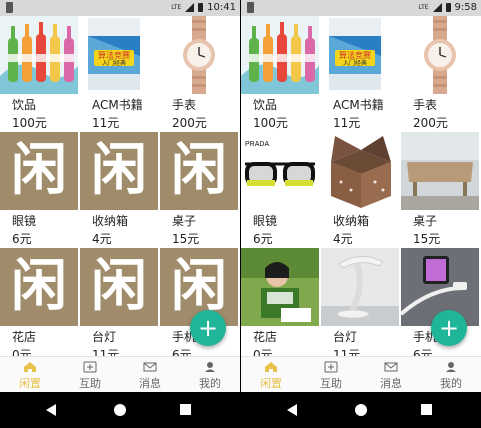 The height and width of the screenshot is (428, 481). Describe the element at coordinates (430, 123) in the screenshot. I see `product-price: 200元` at that location.